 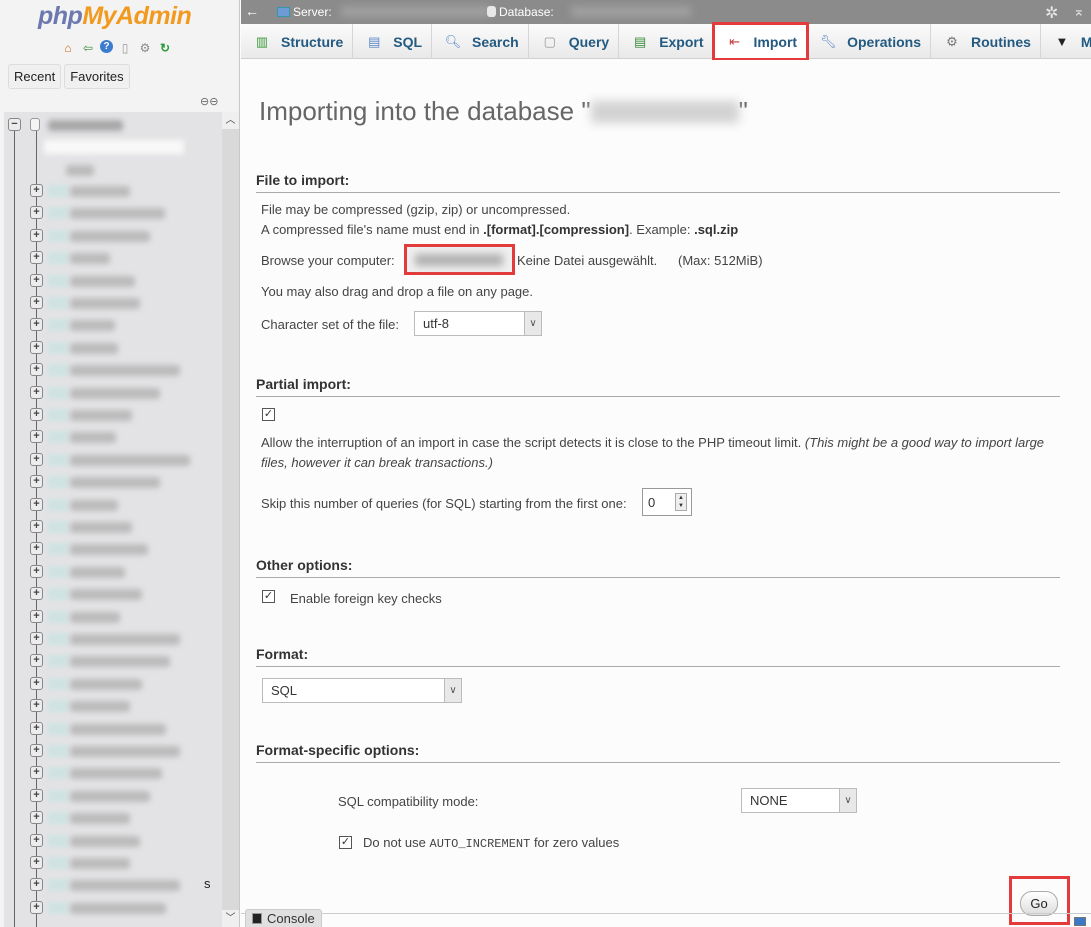 I want to click on tab-import: ⇤ Import, so click(x=760, y=41).